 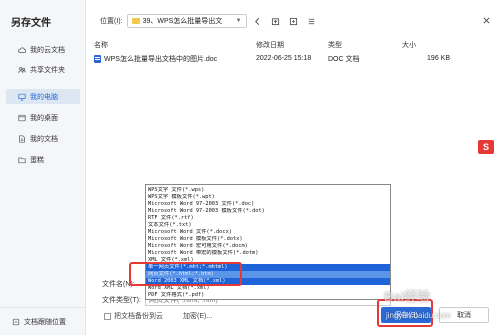 I want to click on wps-badge-text: S, so click(x=485, y=147).